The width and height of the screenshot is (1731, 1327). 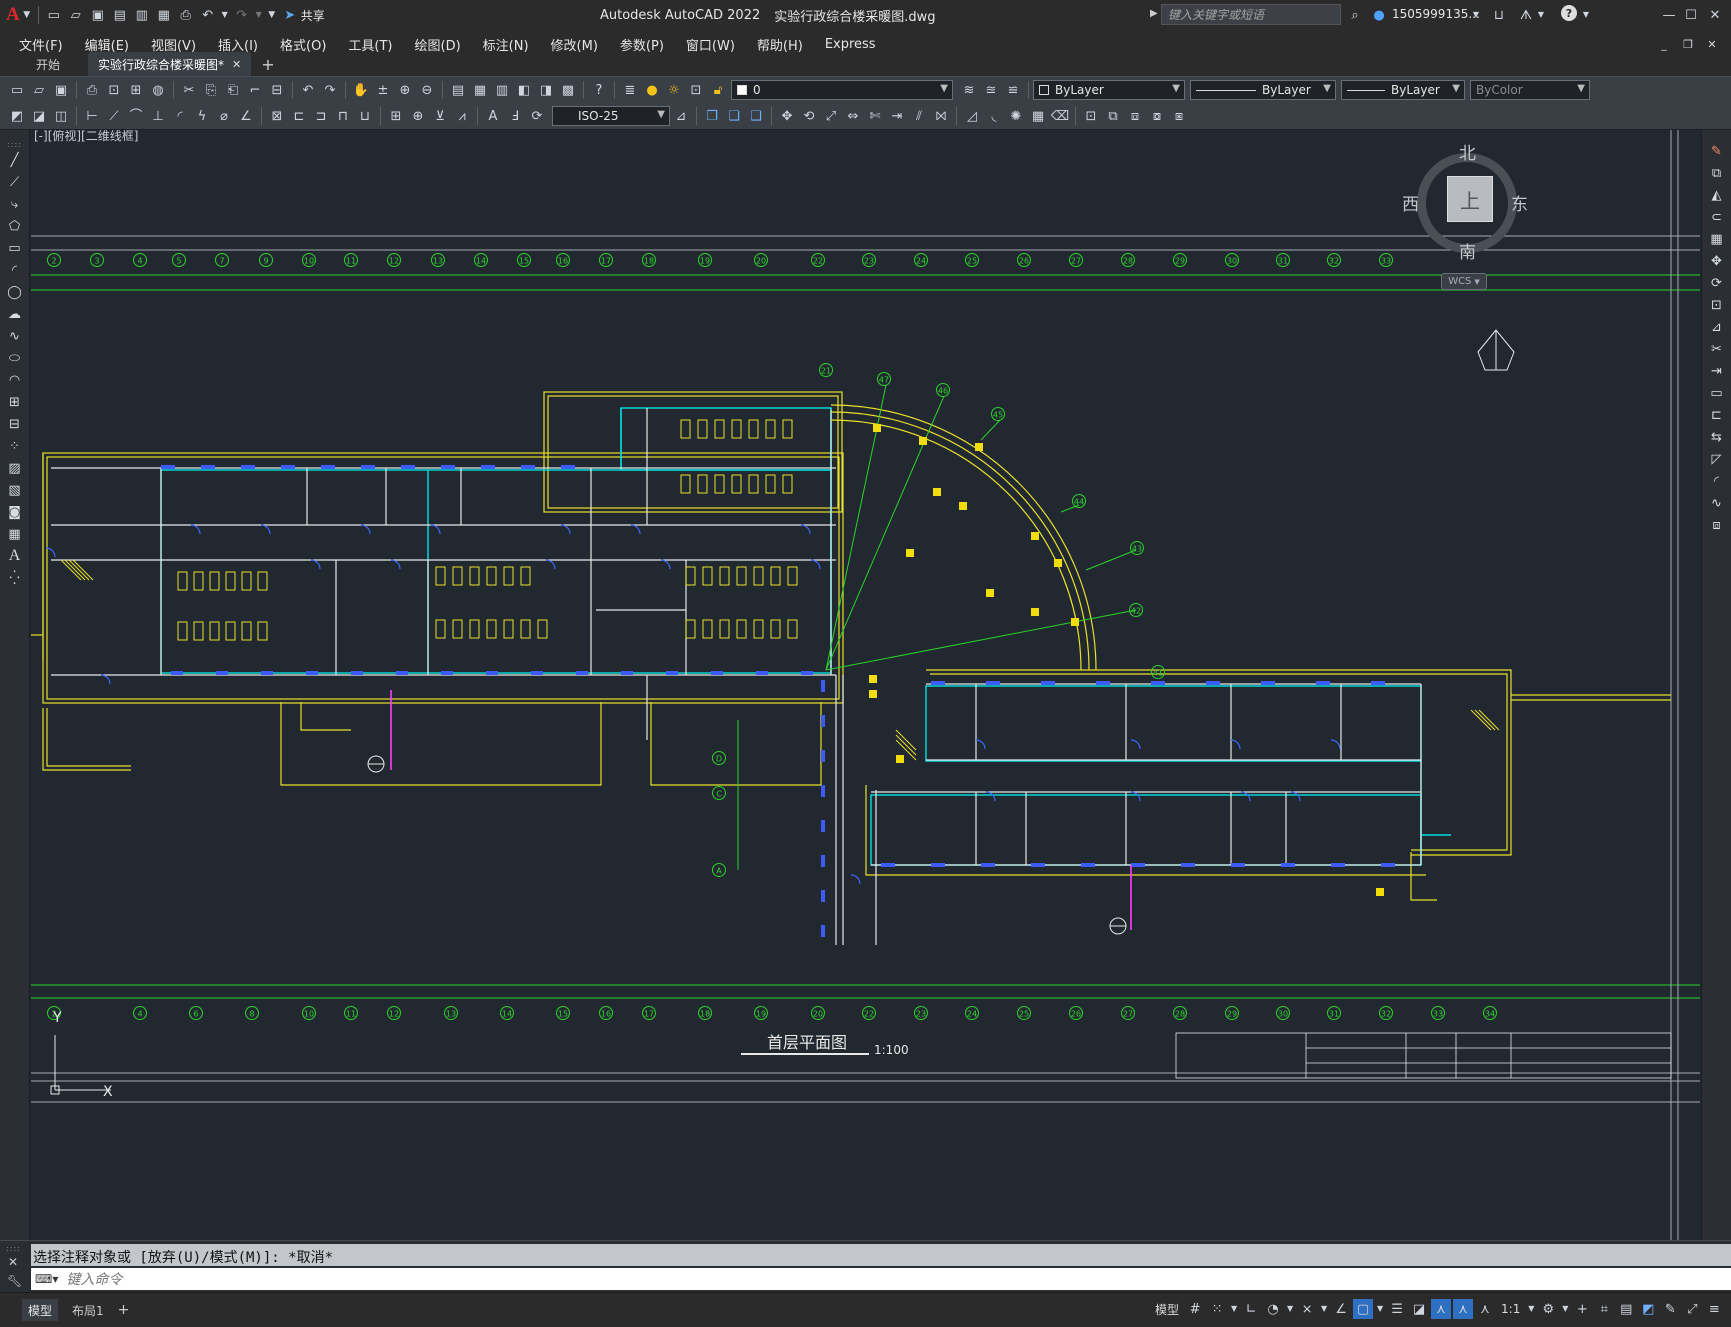 I want to click on paste-icon: ⎗, so click(x=233, y=90).